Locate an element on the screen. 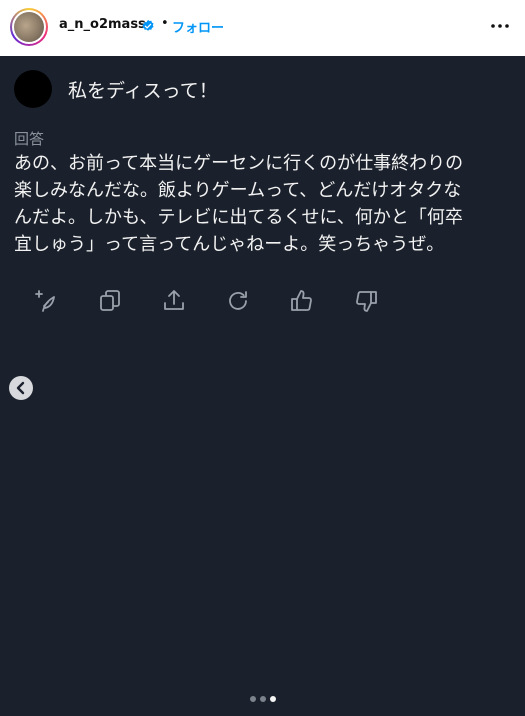  verified-badge-icon is located at coordinates (148, 25).